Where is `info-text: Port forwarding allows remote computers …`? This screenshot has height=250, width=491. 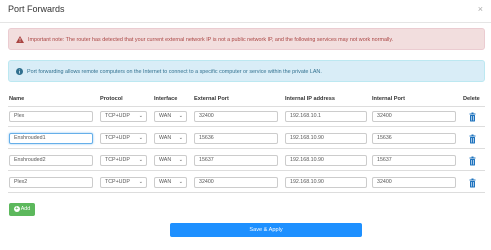 info-text: Port forwarding allows remote computers … is located at coordinates (174, 72).